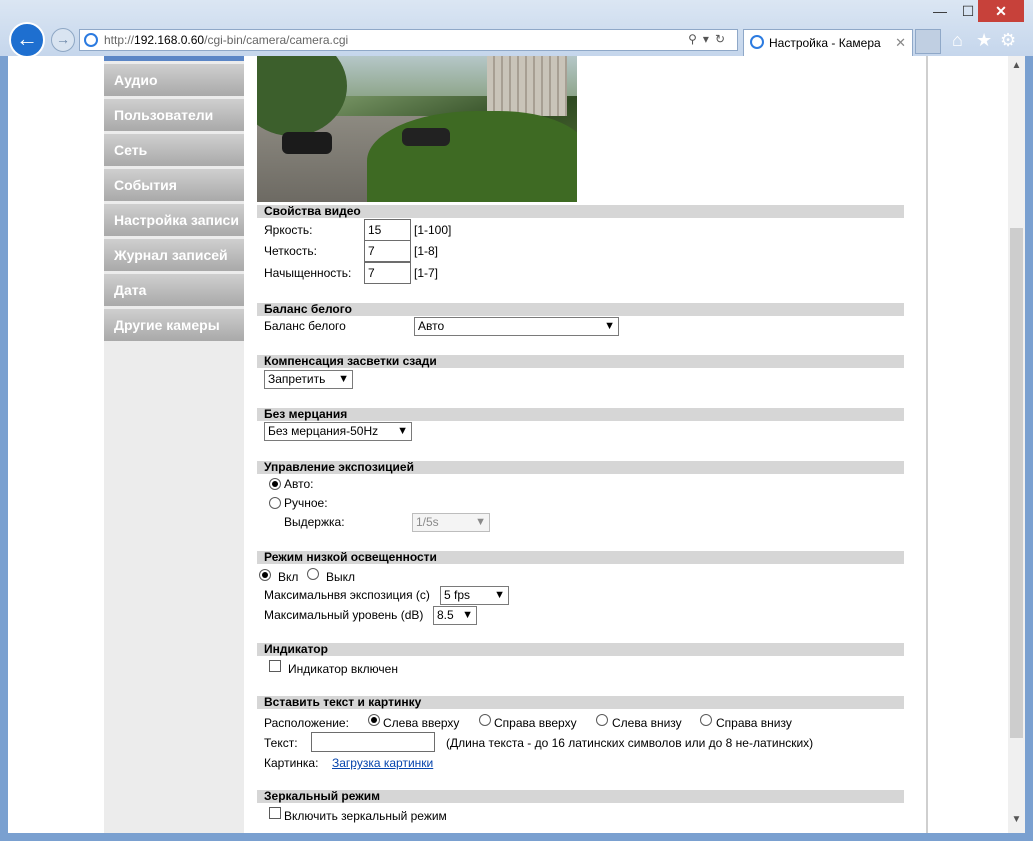 The image size is (1033, 841). Describe the element at coordinates (602, 720) in the screenshot. I see `position-bottom-left-radio` at that location.